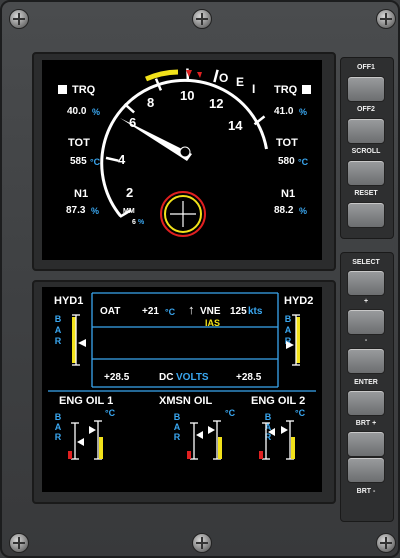  Describe the element at coordinates (366, 109) in the screenshot. I see `off2-label: OFF2` at that location.